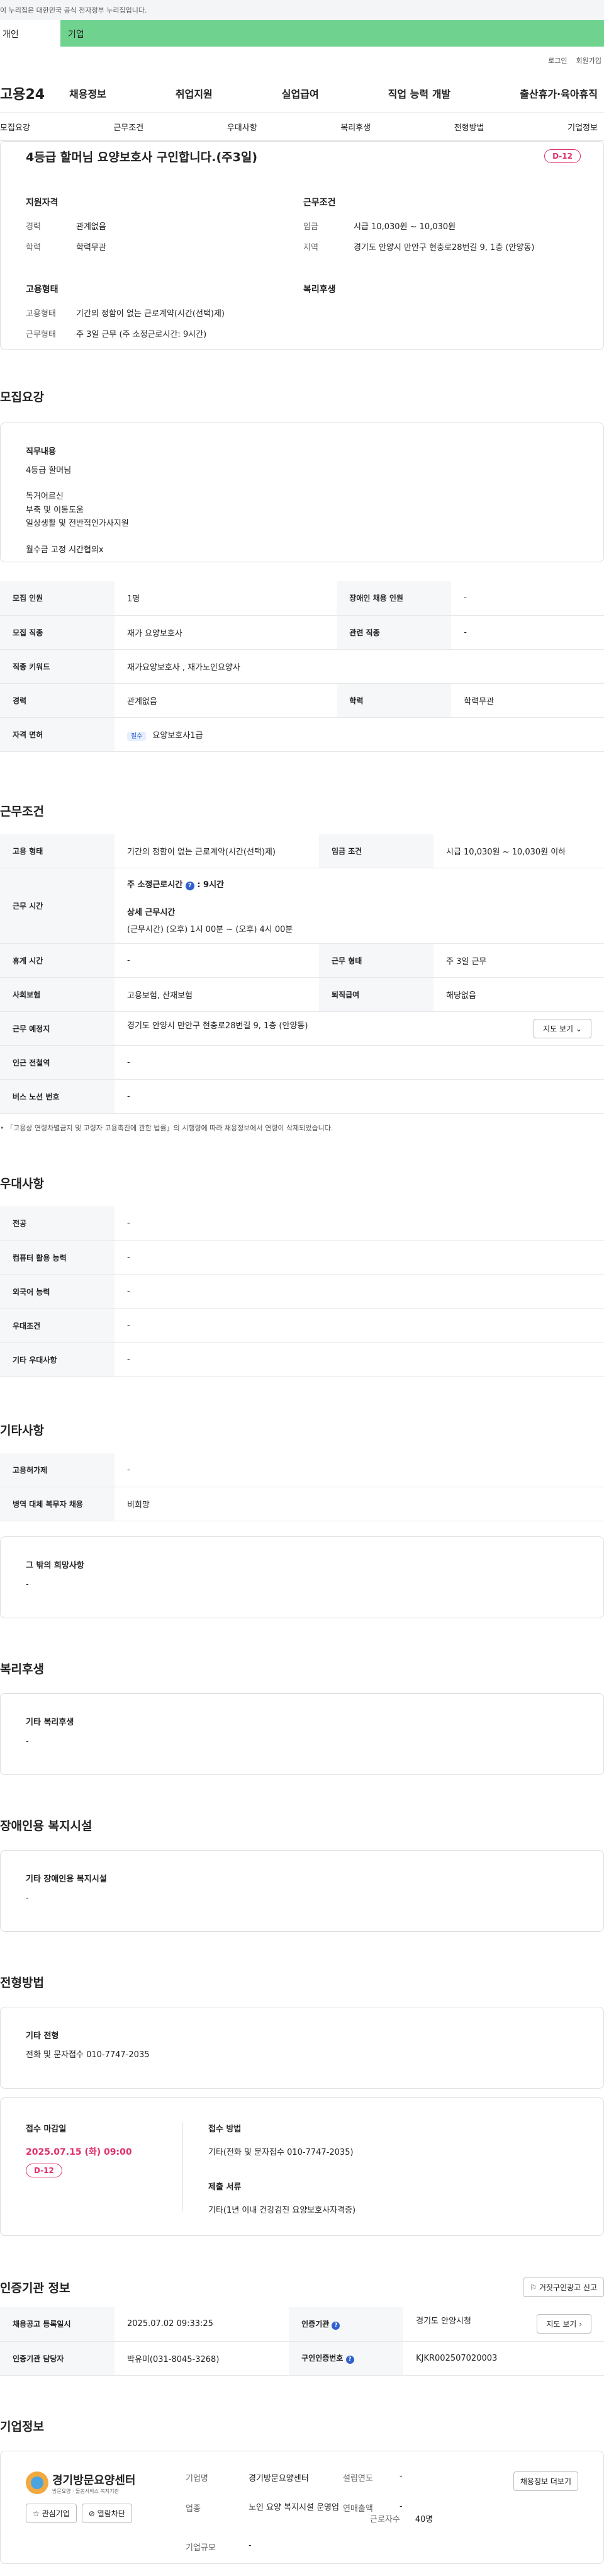 The width and height of the screenshot is (604, 2576). Describe the element at coordinates (302, 10) in the screenshot. I see `gov-banner: 이 누리집은 대한민국 공식 전자정부 누리집입니다.` at that location.